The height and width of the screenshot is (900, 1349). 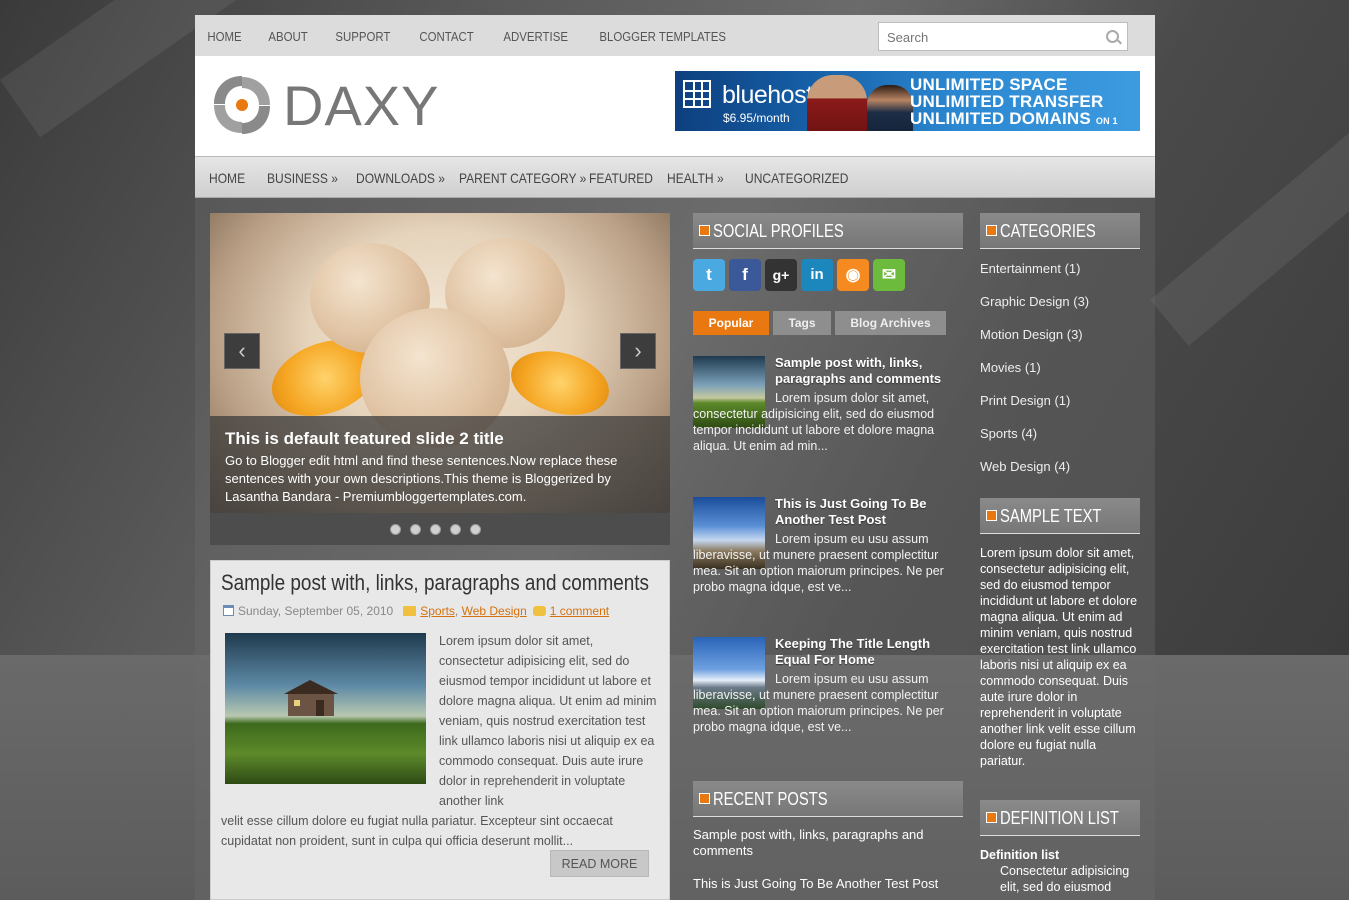 I want to click on post-comments-link: 1 comment, so click(x=579, y=611).